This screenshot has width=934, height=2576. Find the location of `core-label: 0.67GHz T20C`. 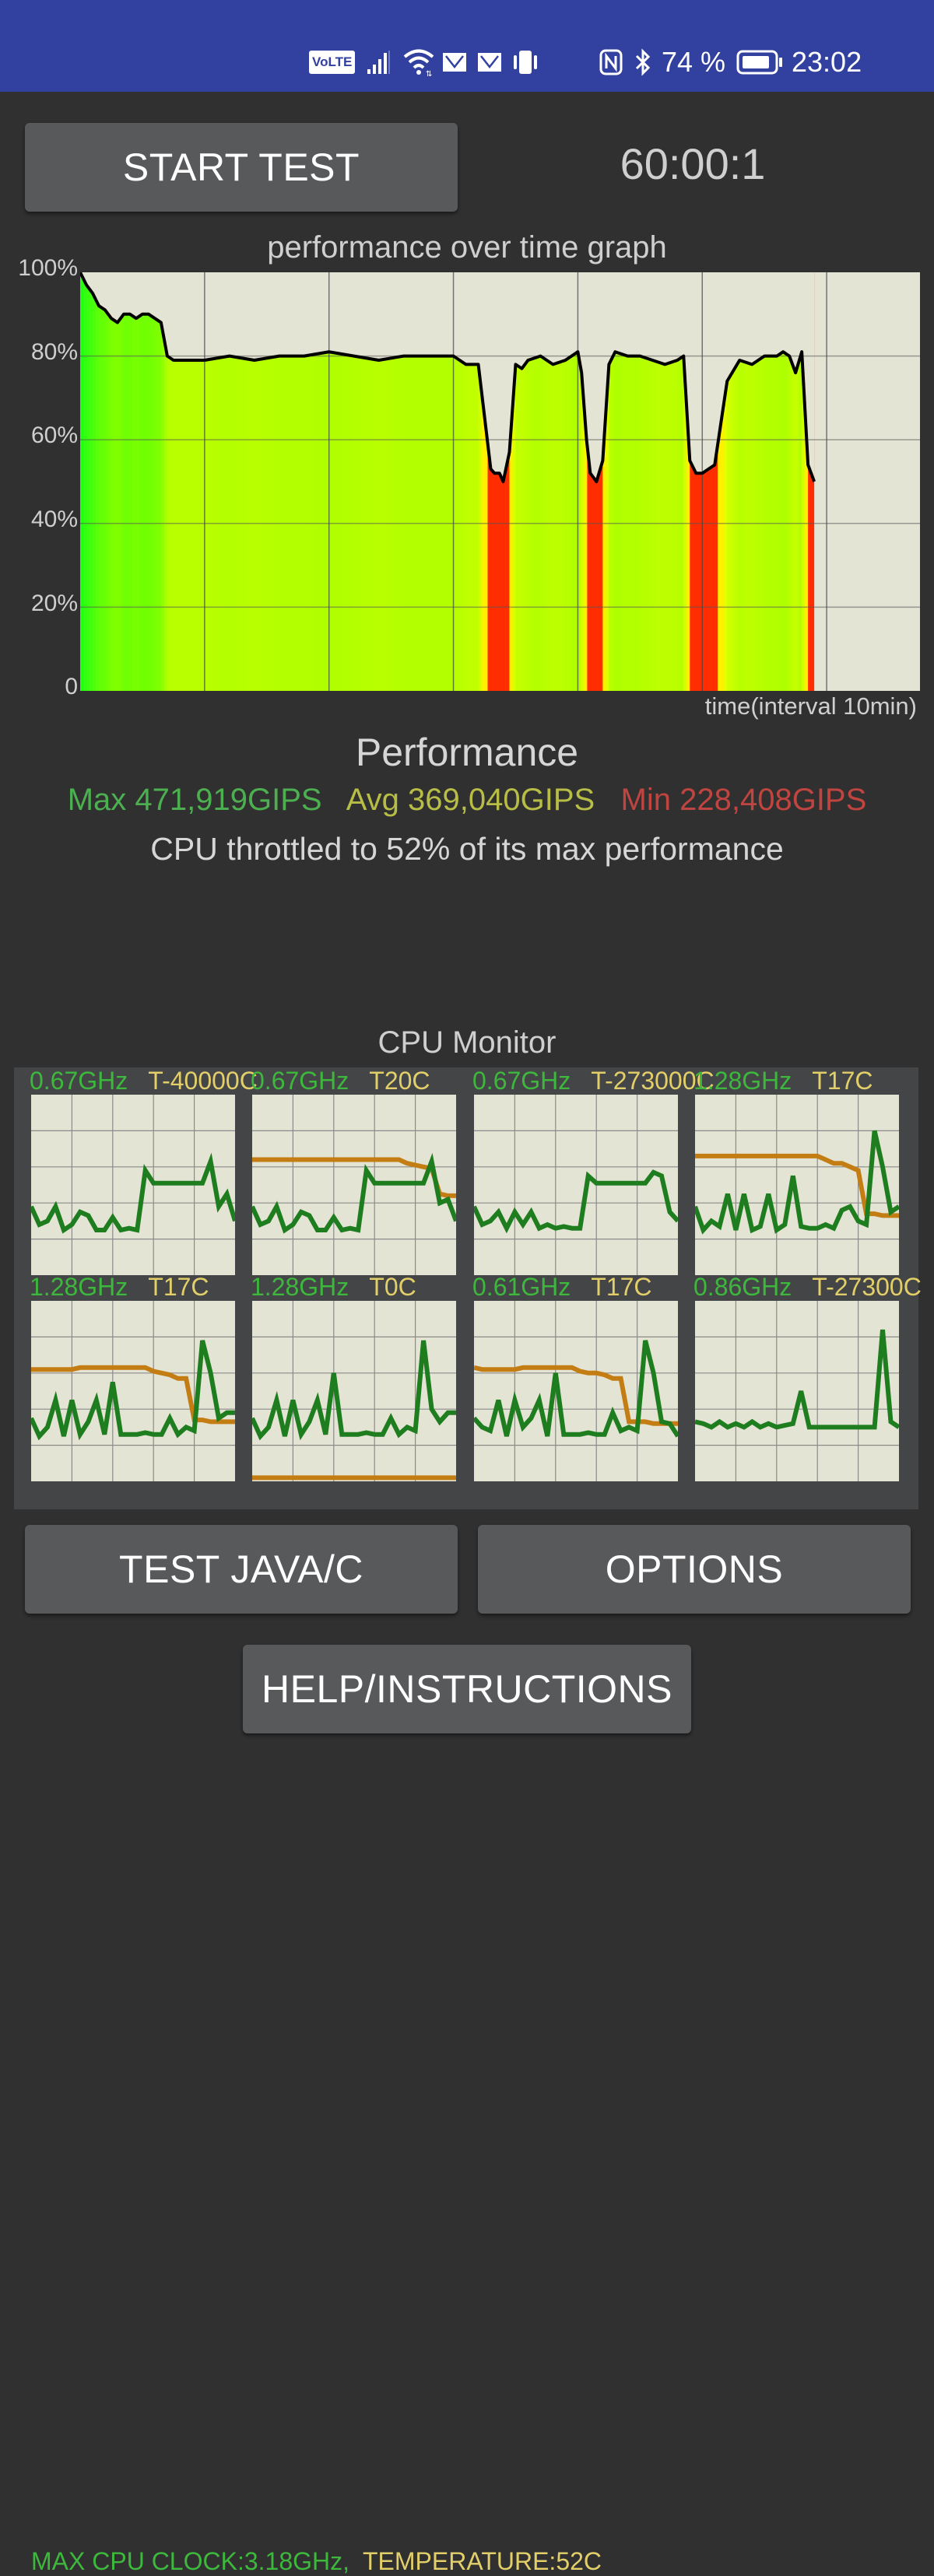

core-label: 0.67GHz T20C is located at coordinates (340, 1081).